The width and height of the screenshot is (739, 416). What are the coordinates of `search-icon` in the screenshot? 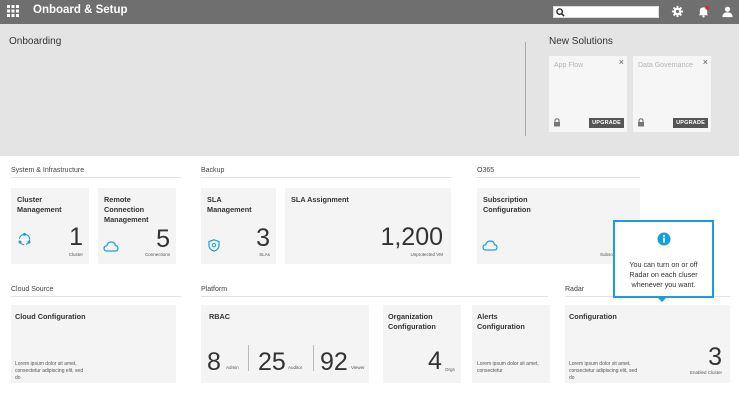 It's located at (560, 12).